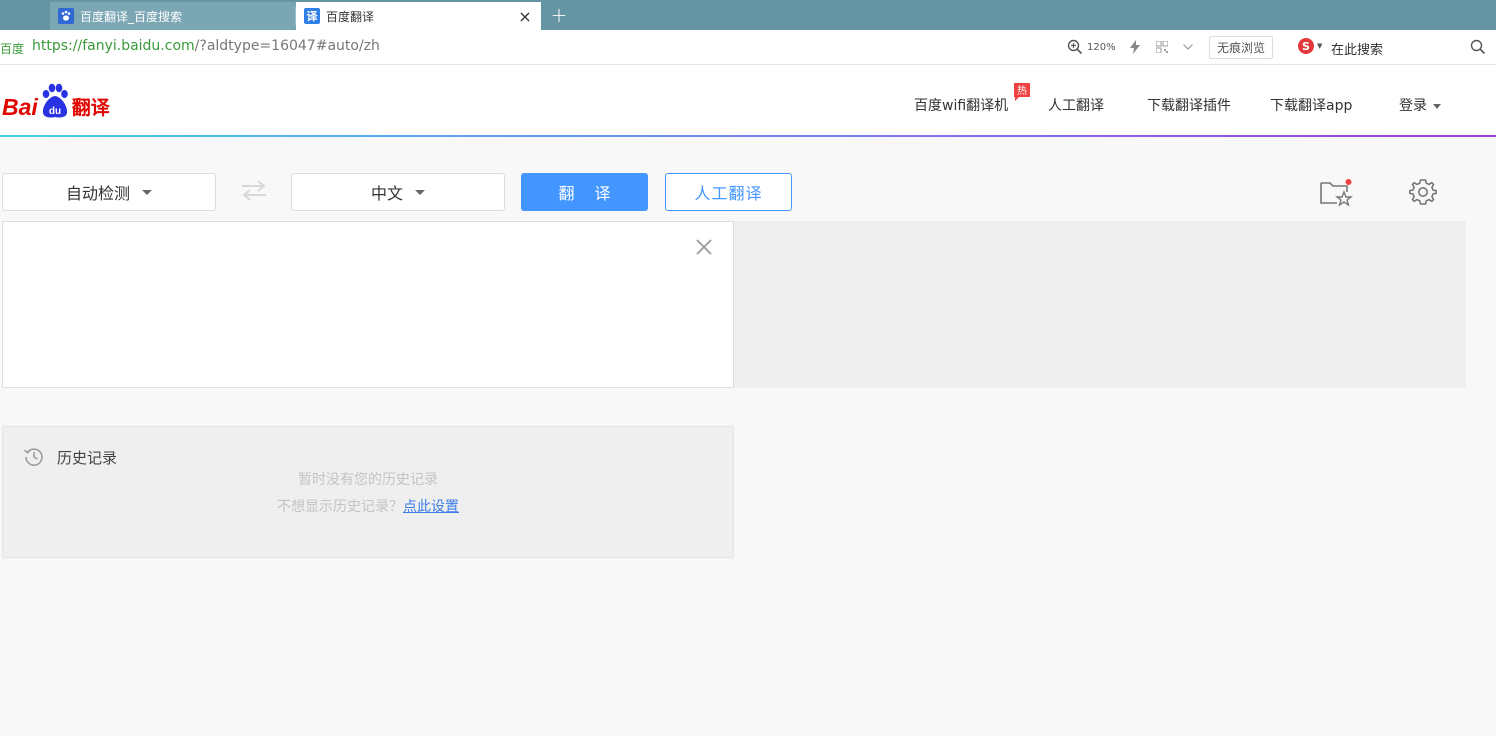  Describe the element at coordinates (961, 105) in the screenshot. I see `nav-wifi-translator: 百度wifi翻译机` at that location.